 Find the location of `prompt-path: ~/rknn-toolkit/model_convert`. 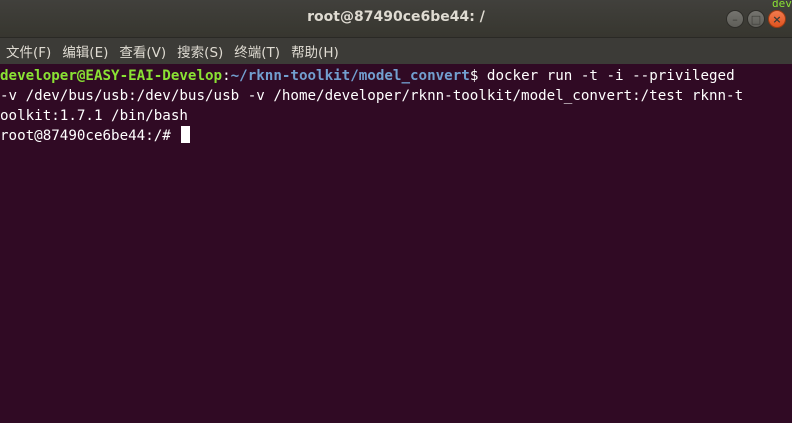

prompt-path: ~/rknn-toolkit/model_convert is located at coordinates (350, 76).